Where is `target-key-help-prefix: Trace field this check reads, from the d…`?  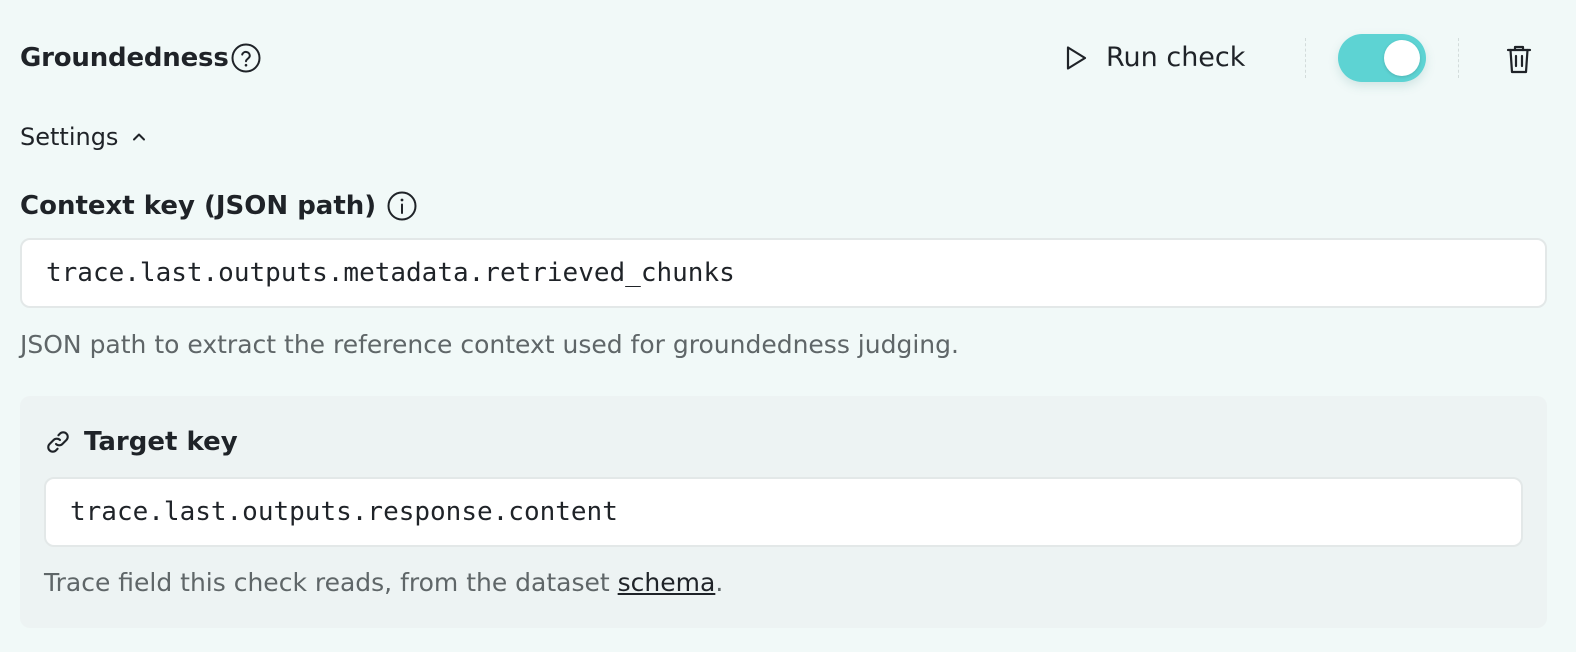 target-key-help-prefix: Trace field this check reads, from the d… is located at coordinates (331, 582).